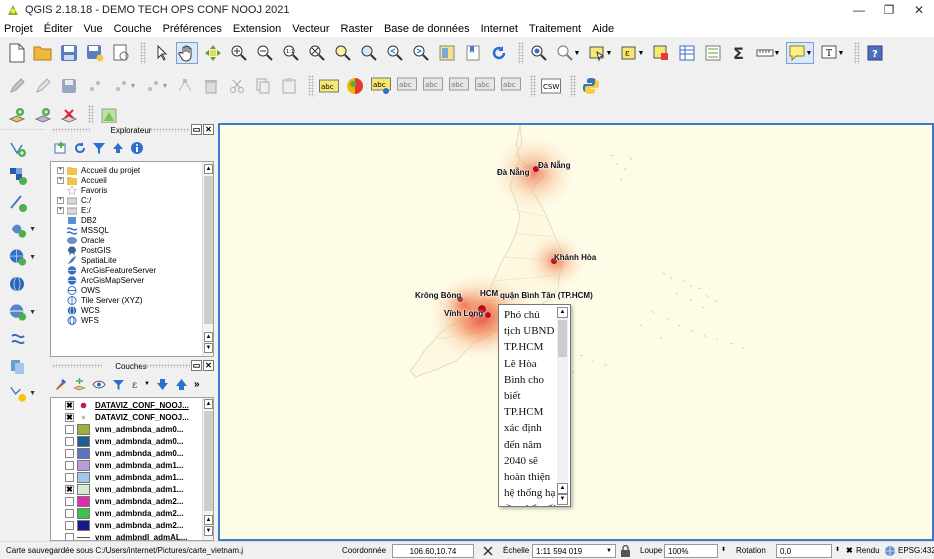 The width and height of the screenshot is (934, 559). What do you see at coordinates (156, 86) in the screenshot?
I see `node-tool-dropdown: ▼` at bounding box center [156, 86].